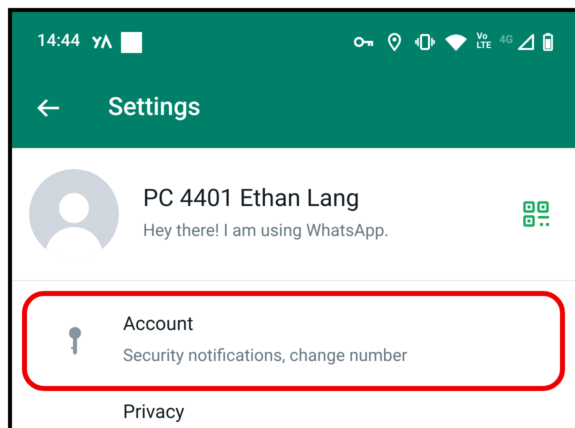  I want to click on volte-label: Vo LTE, so click(484, 42).